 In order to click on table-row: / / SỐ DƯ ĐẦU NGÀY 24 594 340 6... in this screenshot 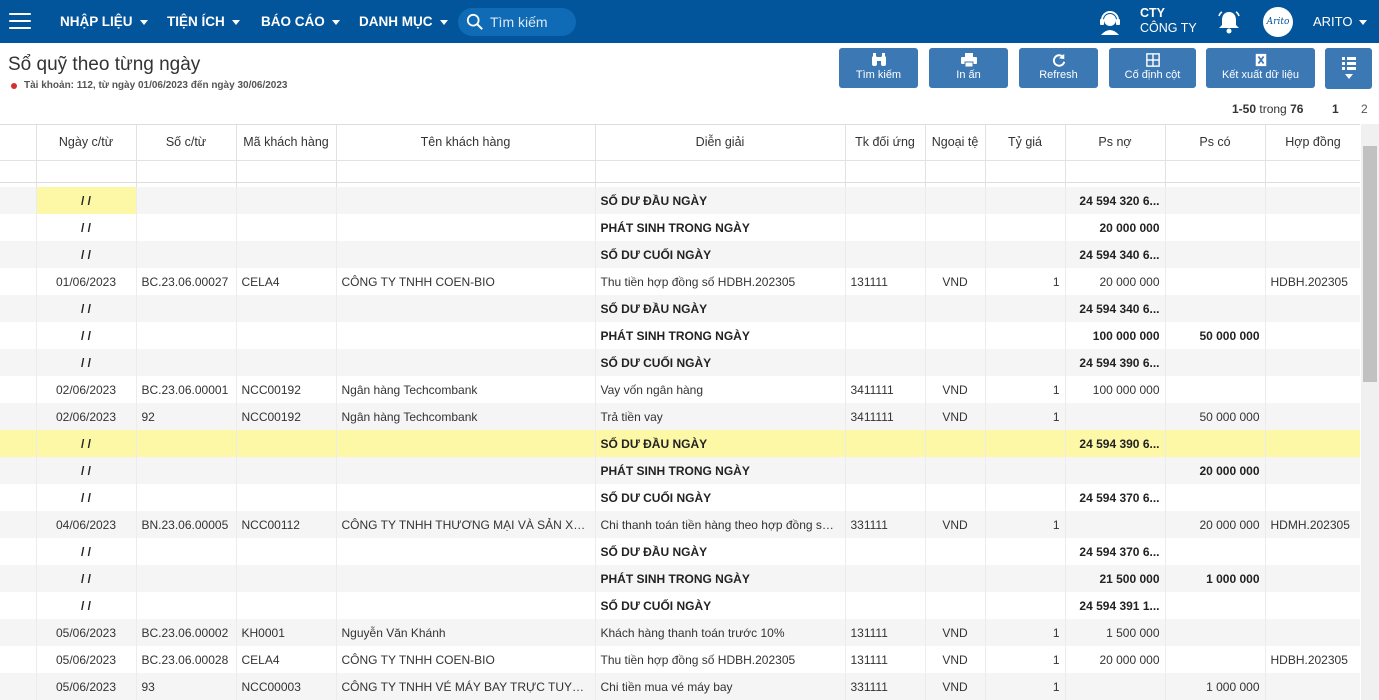, I will do `click(680, 308)`.